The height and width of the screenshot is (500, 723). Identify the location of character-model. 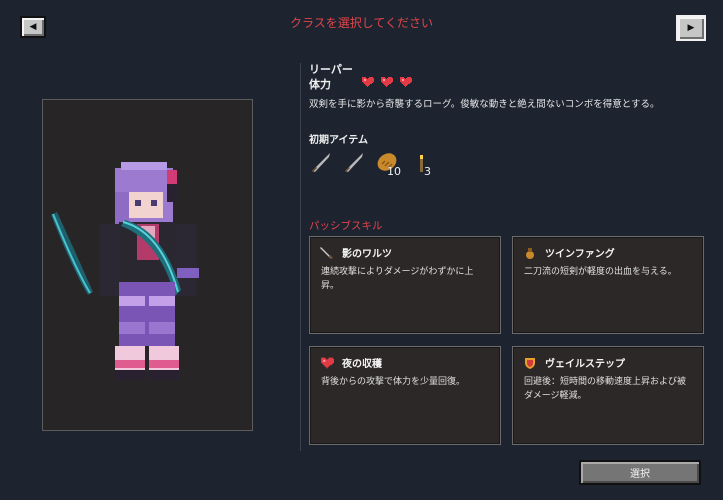
(125, 271).